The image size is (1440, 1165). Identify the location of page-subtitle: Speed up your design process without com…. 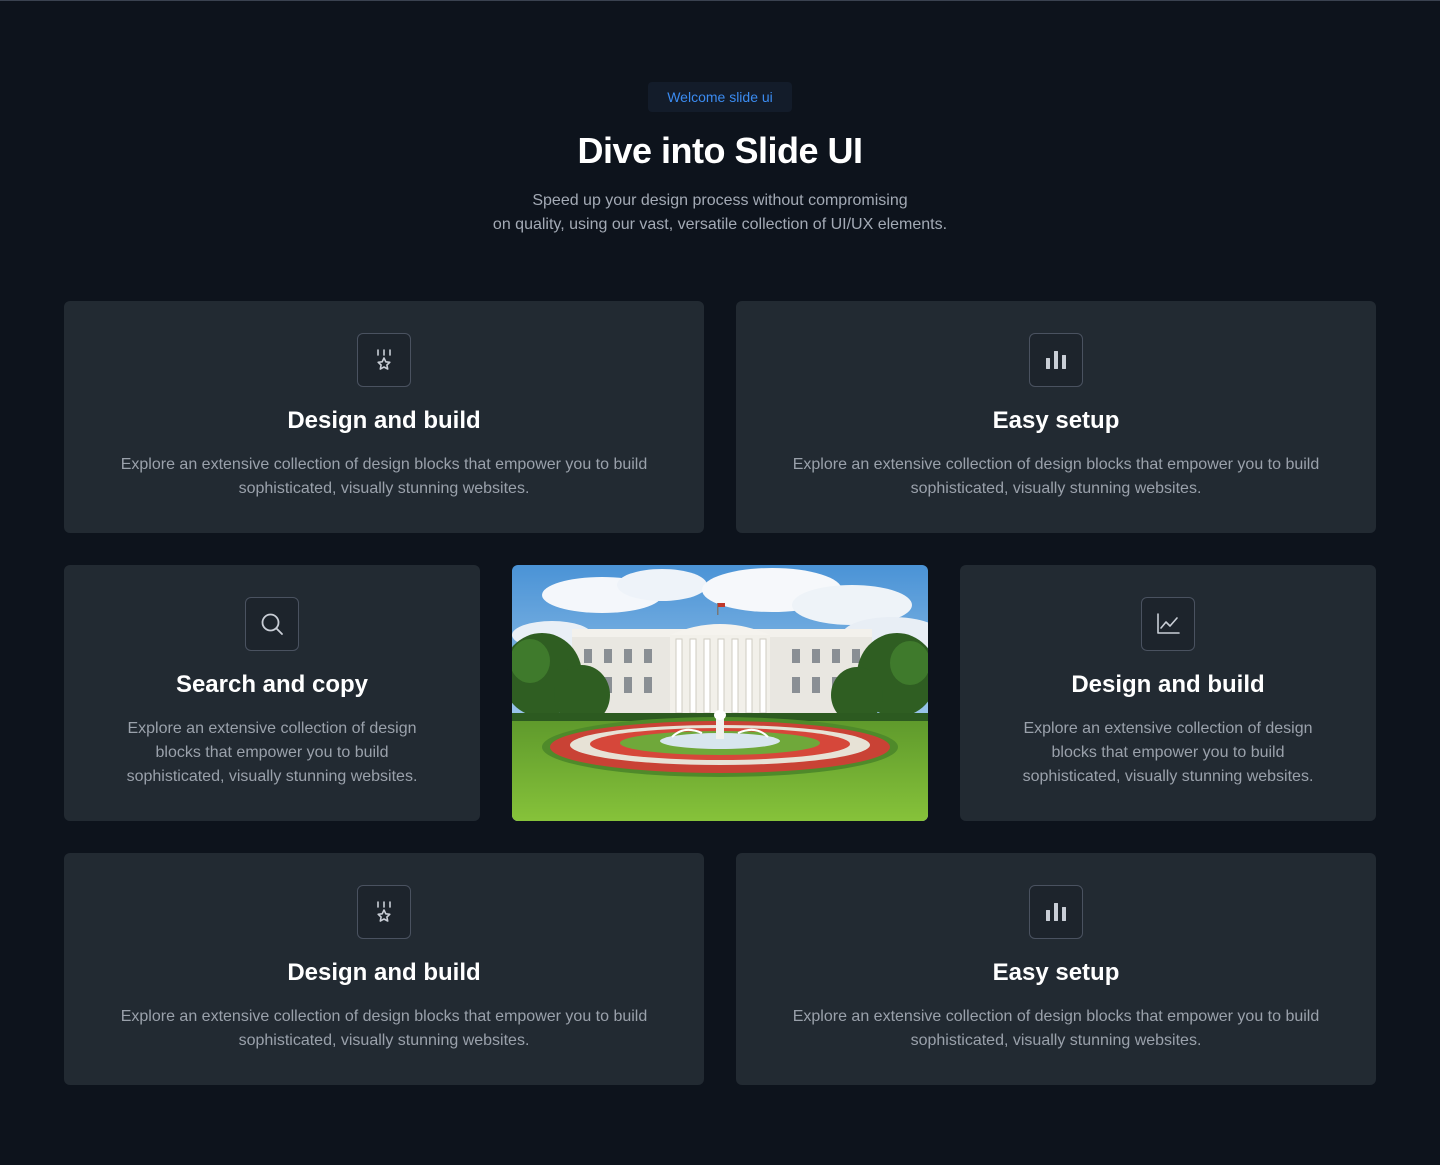
(720, 213).